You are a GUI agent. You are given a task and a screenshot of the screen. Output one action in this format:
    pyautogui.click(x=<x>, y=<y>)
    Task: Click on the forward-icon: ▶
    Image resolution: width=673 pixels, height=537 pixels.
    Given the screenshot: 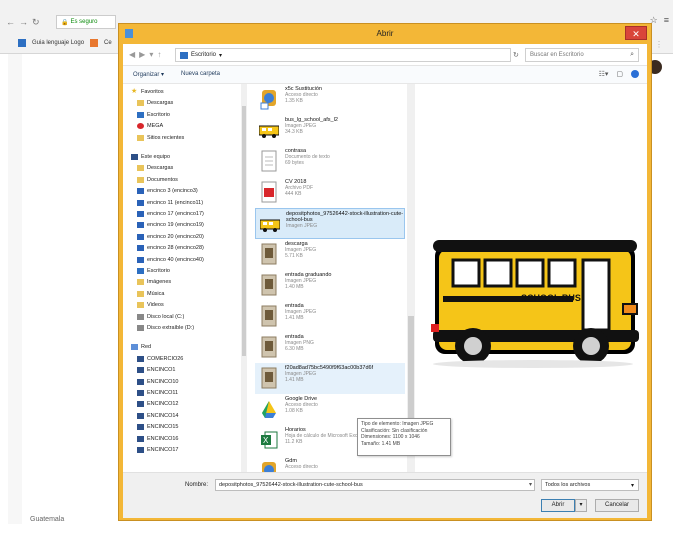 What is the action you would take?
    pyautogui.click(x=142, y=54)
    